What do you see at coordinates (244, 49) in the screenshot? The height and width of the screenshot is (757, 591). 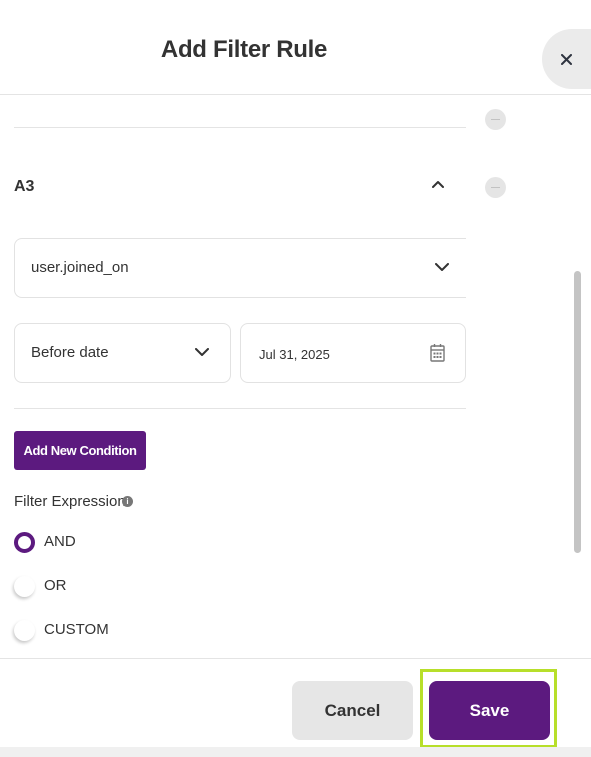 I see `dialog-title: Add Filter Rule` at bounding box center [244, 49].